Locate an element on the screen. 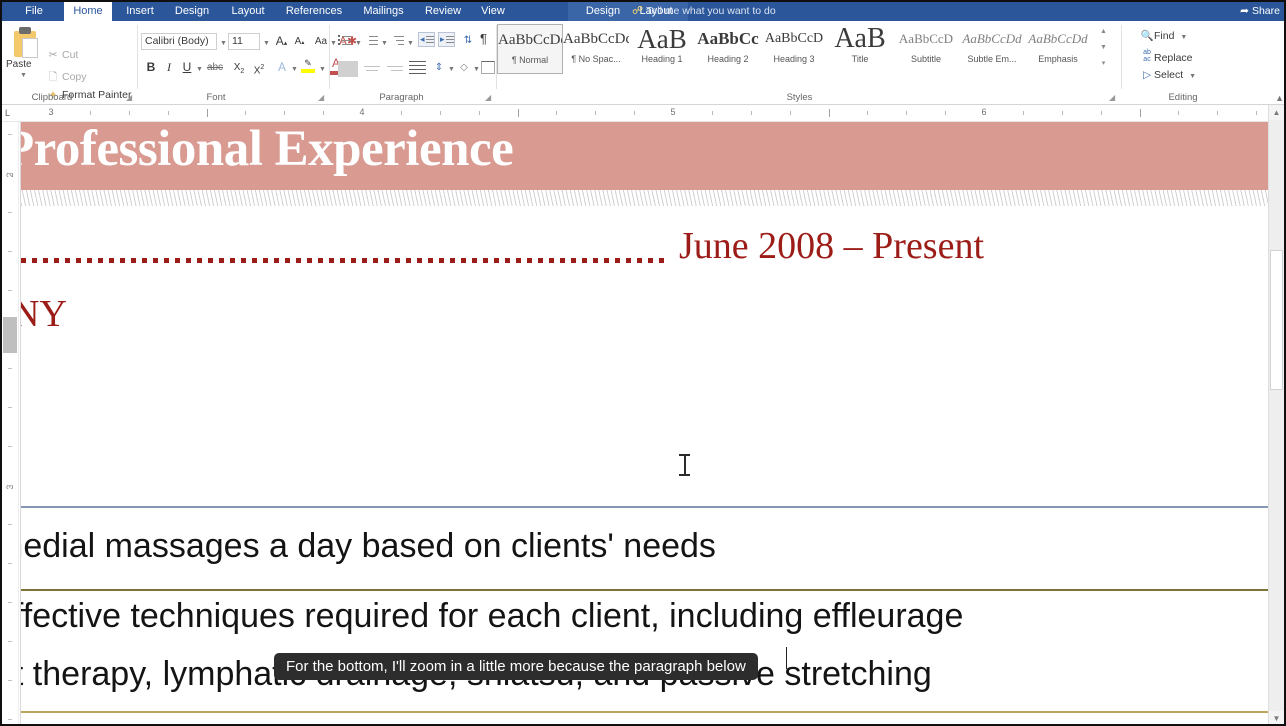 This screenshot has width=1286, height=726. increase-indent-icon: ▸ is located at coordinates (446, 39).